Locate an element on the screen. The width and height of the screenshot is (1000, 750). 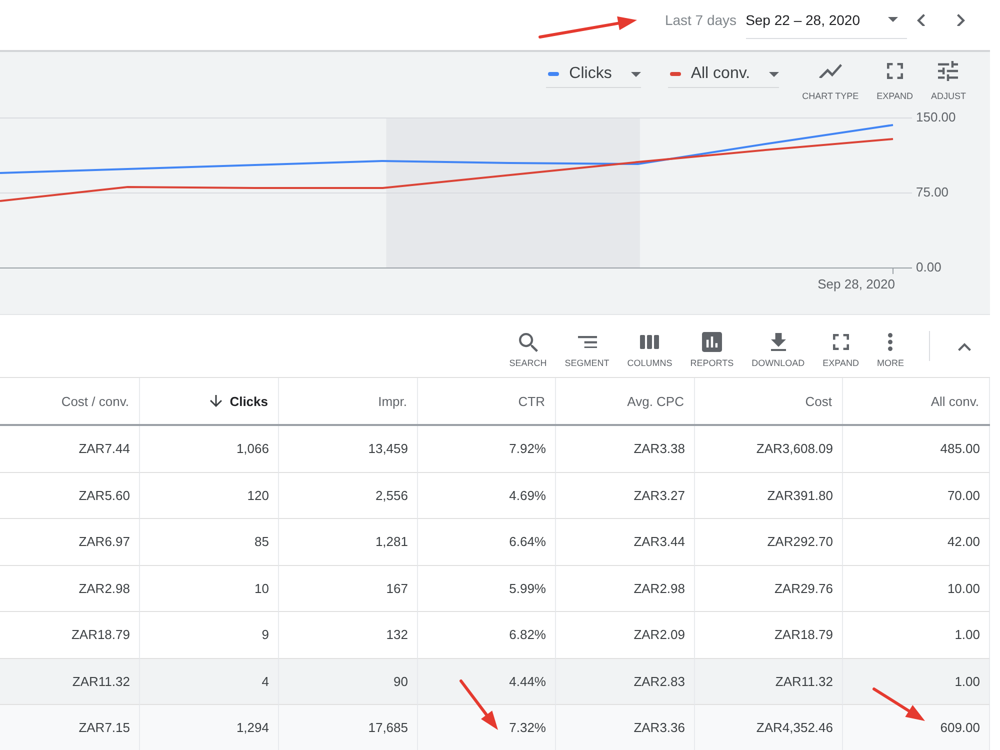
table-cell: ZAR7.44 is located at coordinates (70, 449).